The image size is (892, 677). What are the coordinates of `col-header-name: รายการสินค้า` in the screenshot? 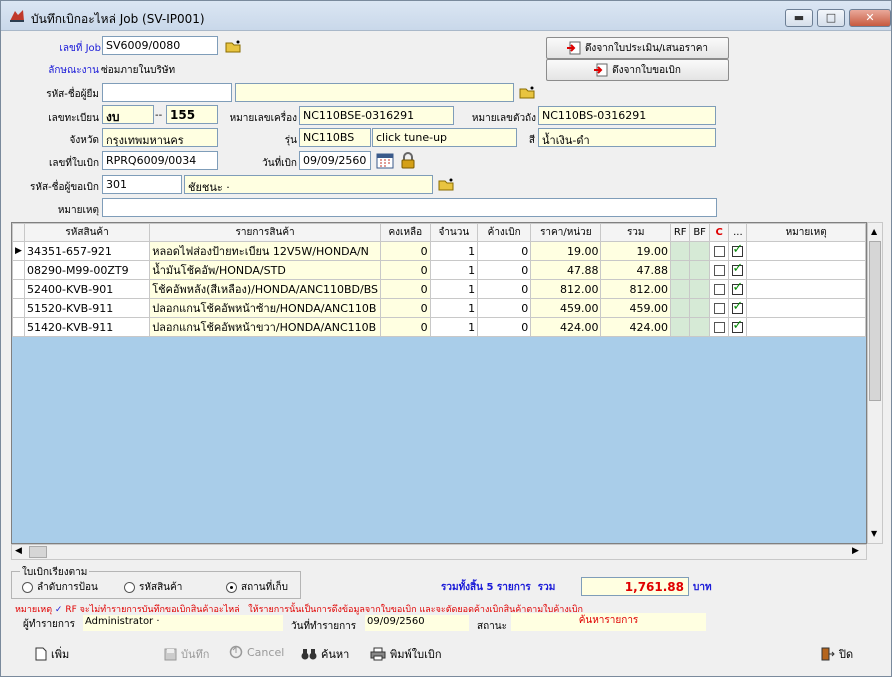 It's located at (265, 232).